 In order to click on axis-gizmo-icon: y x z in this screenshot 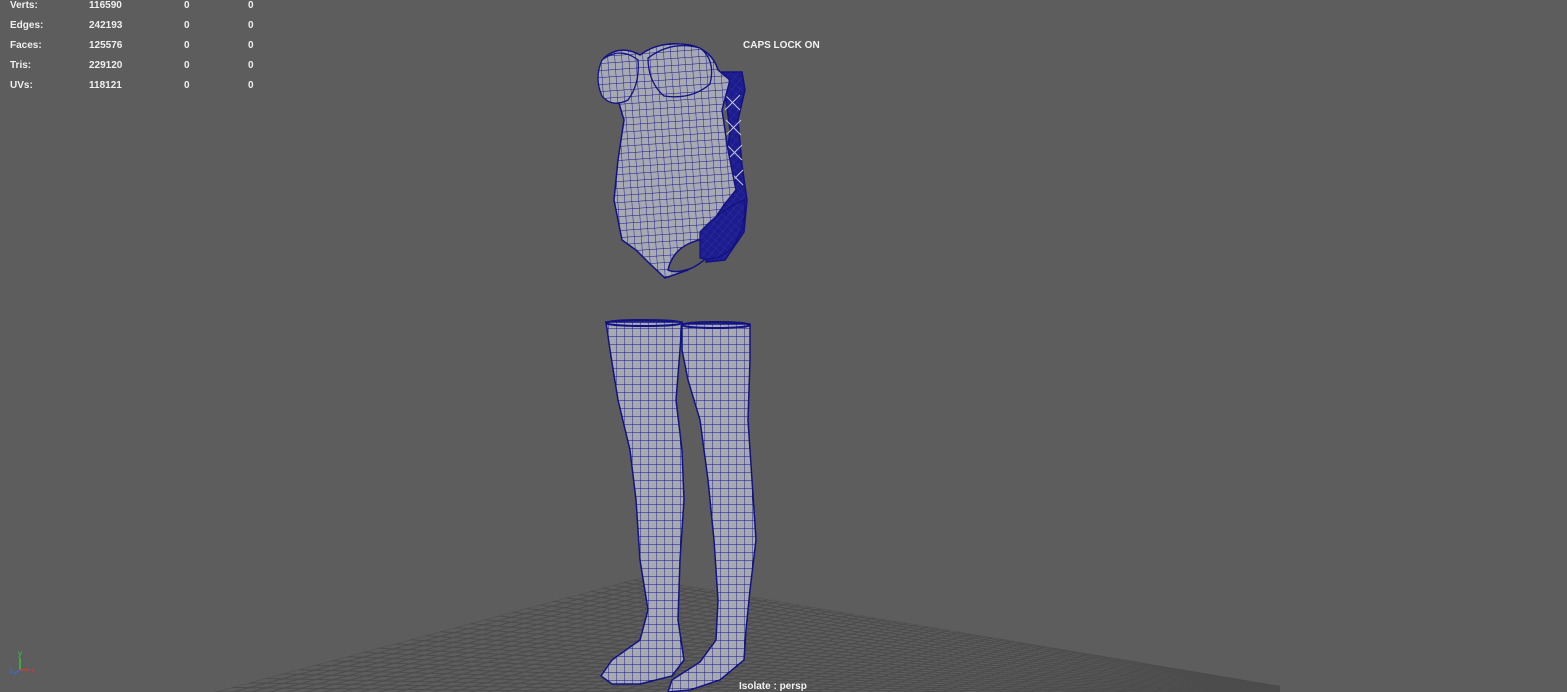, I will do `click(22, 662)`.